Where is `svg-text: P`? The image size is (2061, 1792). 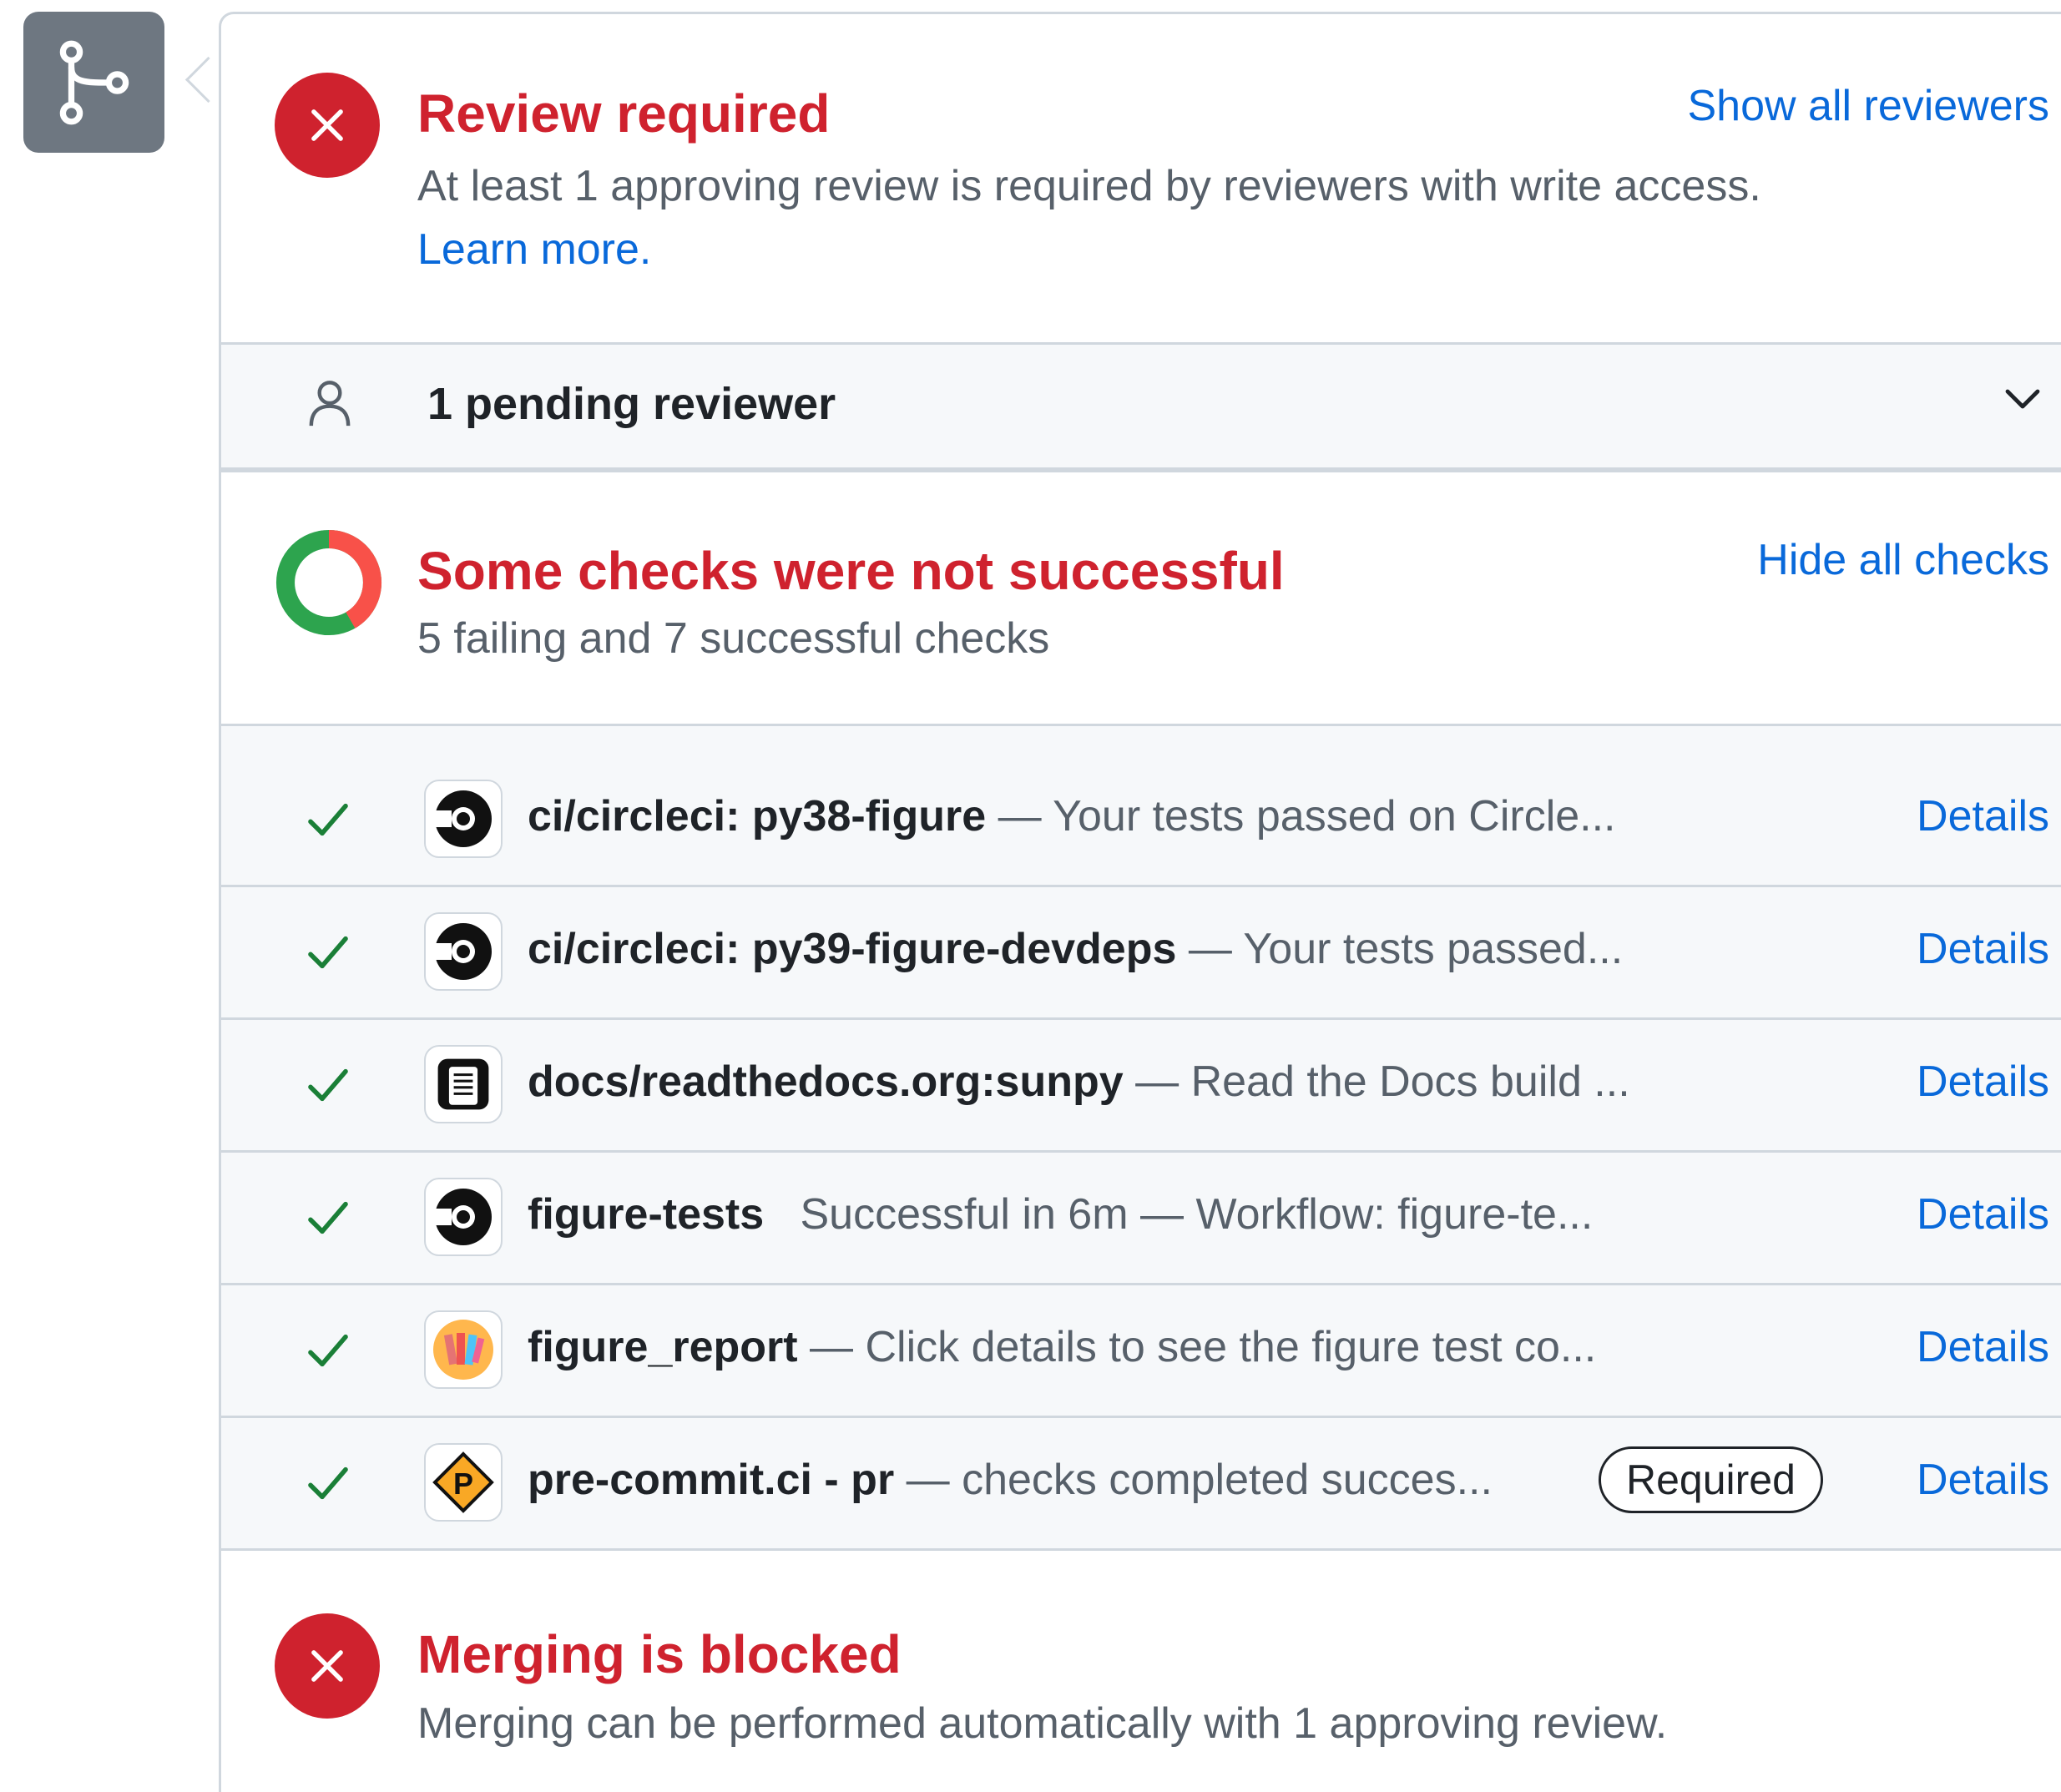 svg-text: P is located at coordinates (463, 1483).